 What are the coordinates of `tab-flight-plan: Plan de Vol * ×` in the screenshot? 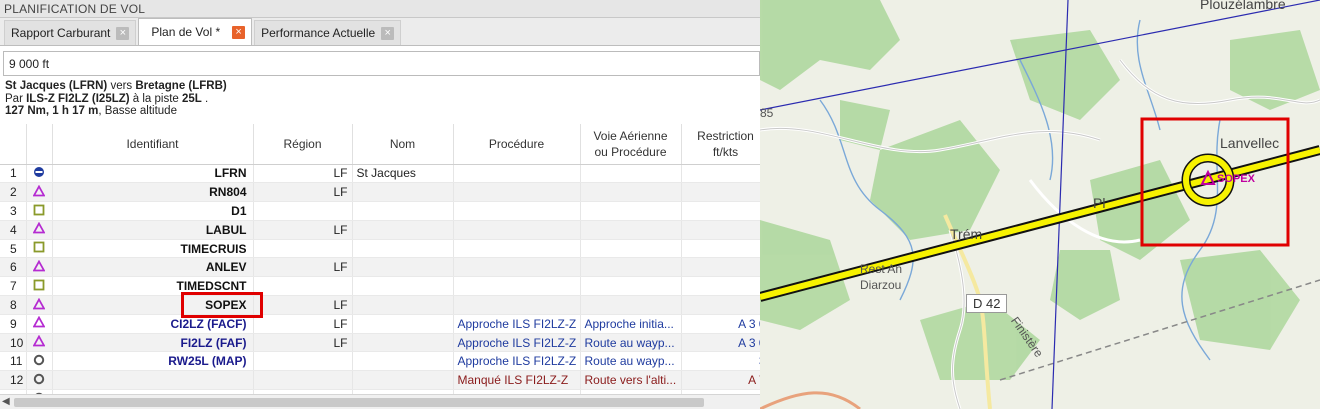 It's located at (195, 31).